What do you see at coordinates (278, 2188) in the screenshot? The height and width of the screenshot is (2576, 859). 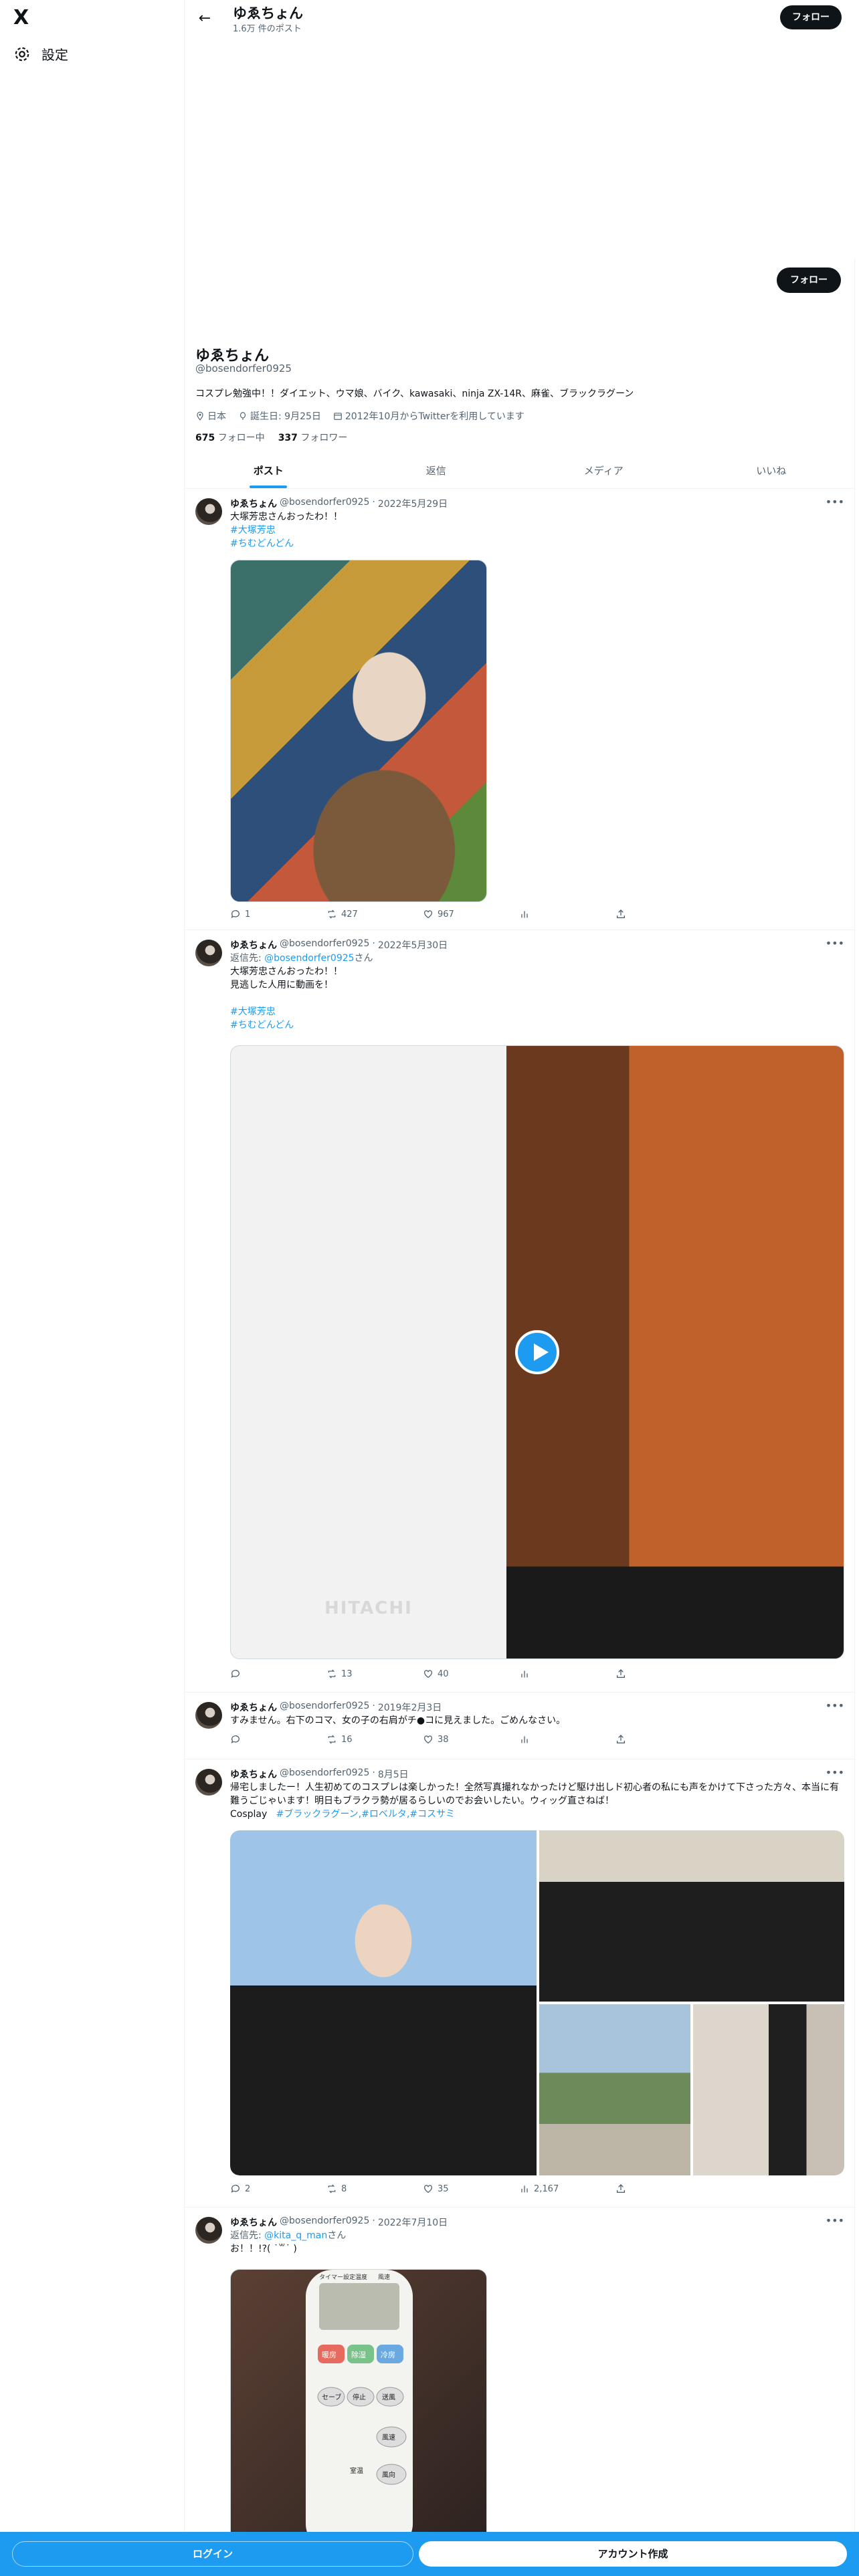 I see `reply-button: 2` at bounding box center [278, 2188].